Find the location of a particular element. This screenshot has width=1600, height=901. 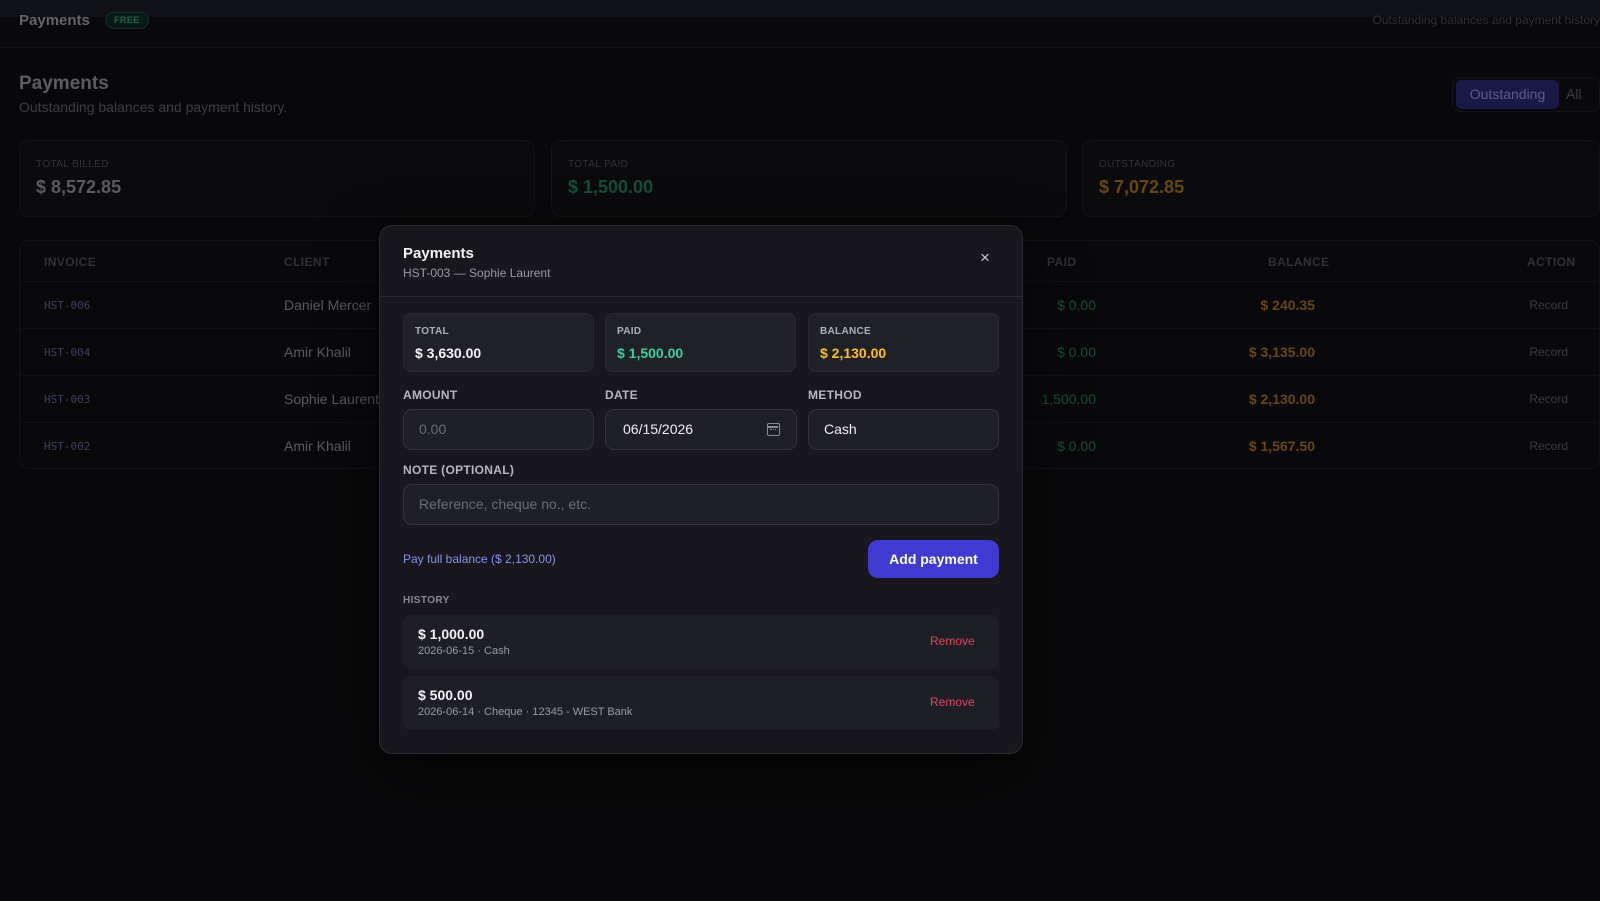

modal-title: Payments is located at coordinates (438, 253).